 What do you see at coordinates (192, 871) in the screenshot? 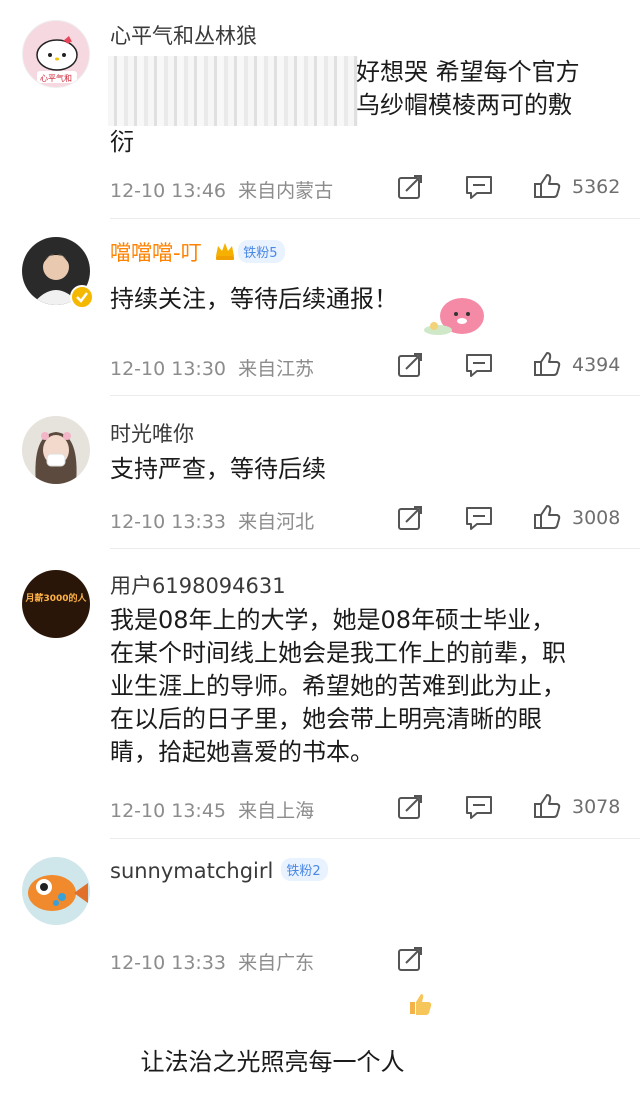
I see `username-text: sunnymatchgirl` at bounding box center [192, 871].